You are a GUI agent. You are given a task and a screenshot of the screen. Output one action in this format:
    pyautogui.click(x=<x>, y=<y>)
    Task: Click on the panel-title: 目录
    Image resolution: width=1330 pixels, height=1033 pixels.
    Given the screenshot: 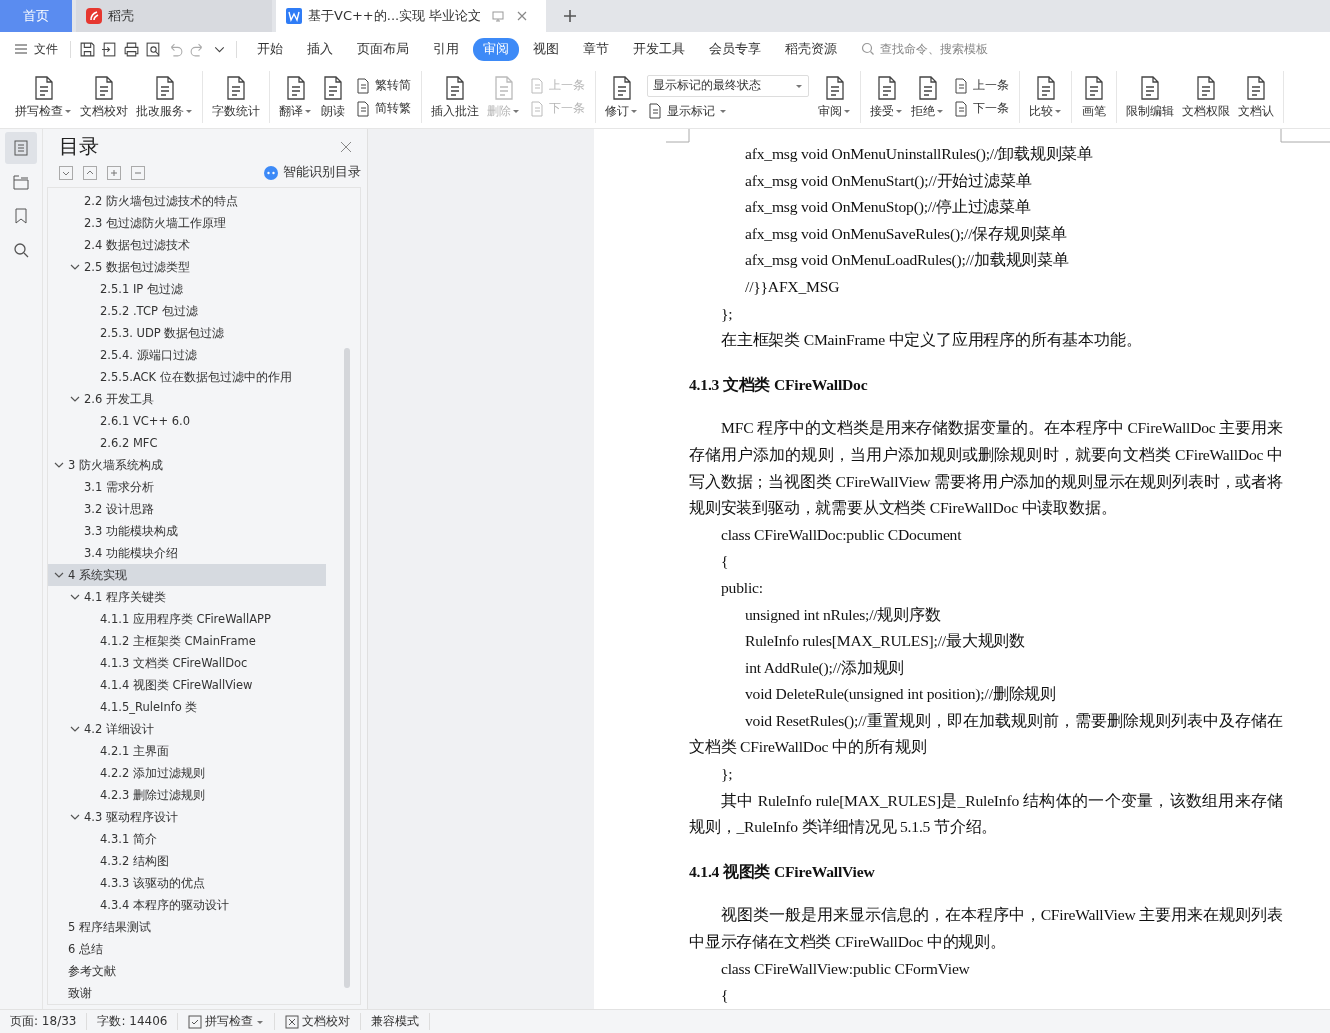 What is the action you would take?
    pyautogui.click(x=79, y=146)
    